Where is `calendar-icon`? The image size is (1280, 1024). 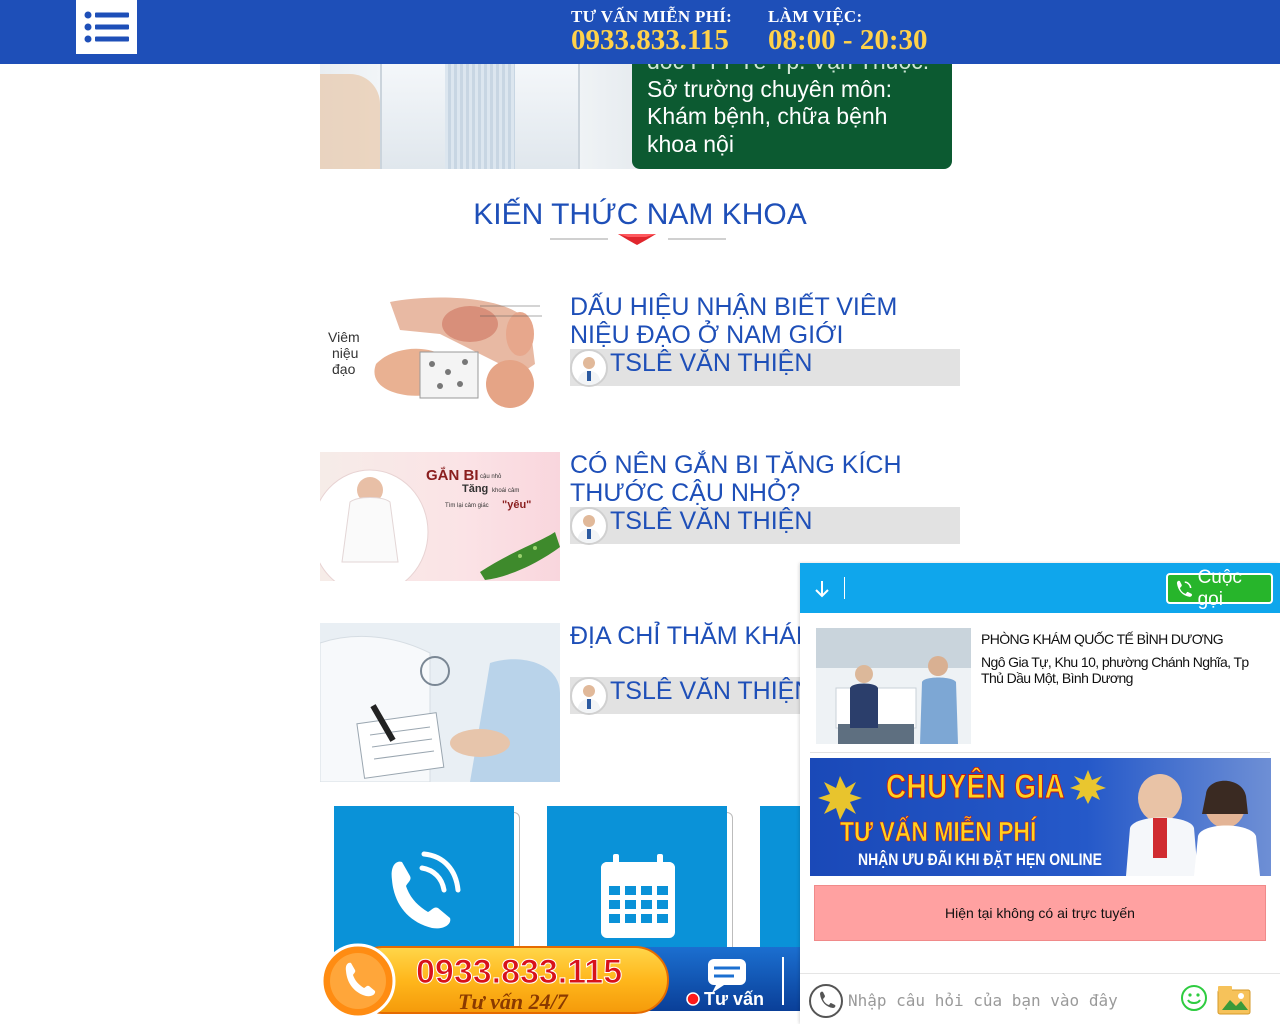 calendar-icon is located at coordinates (638, 896).